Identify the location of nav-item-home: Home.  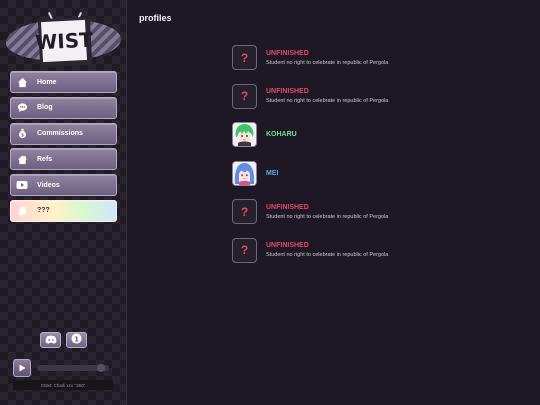
(63, 82).